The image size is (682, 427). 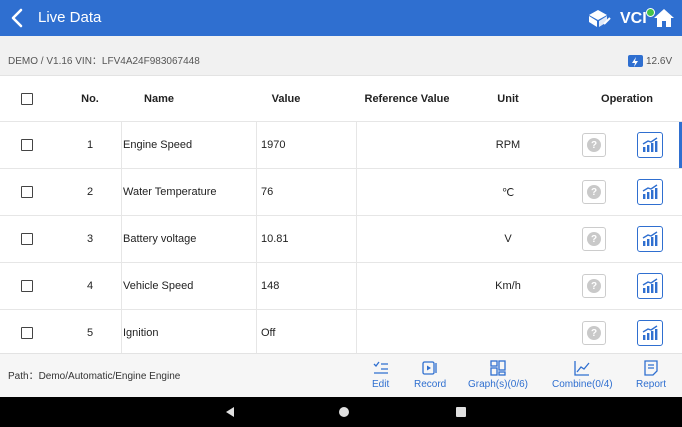 I want to click on row-value: 76, so click(x=267, y=192).